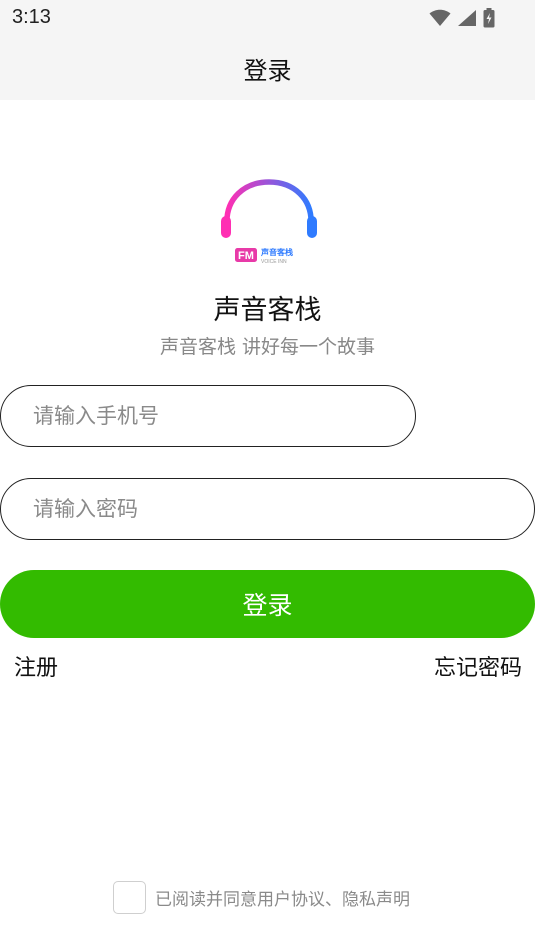  Describe the element at coordinates (31, 17) in the screenshot. I see `status-time: 3:13` at that location.